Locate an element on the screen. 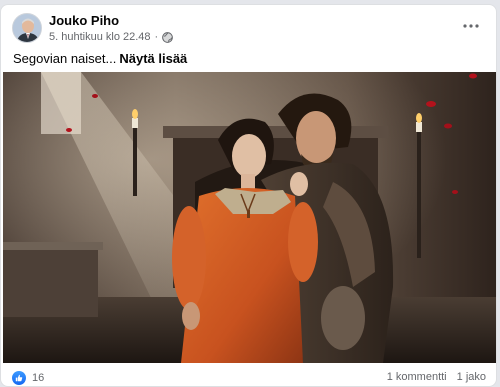 This screenshot has height=387, width=500. shares-count-link: 1 jako is located at coordinates (471, 377).